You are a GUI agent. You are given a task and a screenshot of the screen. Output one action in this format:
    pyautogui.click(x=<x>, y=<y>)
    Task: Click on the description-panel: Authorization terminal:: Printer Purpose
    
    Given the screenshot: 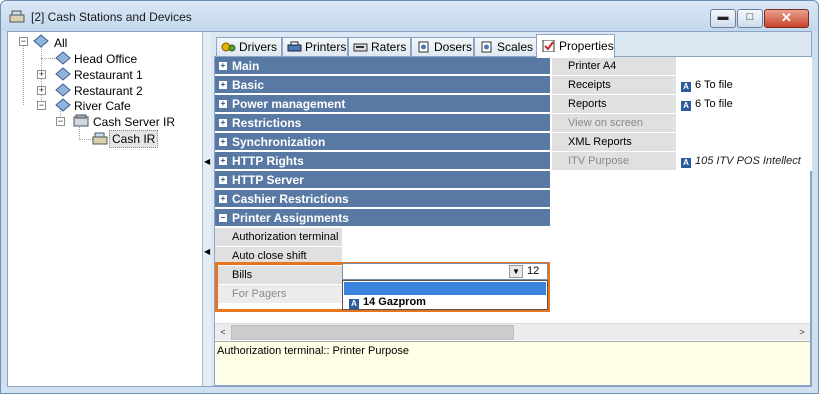 What is the action you would take?
    pyautogui.click(x=512, y=363)
    